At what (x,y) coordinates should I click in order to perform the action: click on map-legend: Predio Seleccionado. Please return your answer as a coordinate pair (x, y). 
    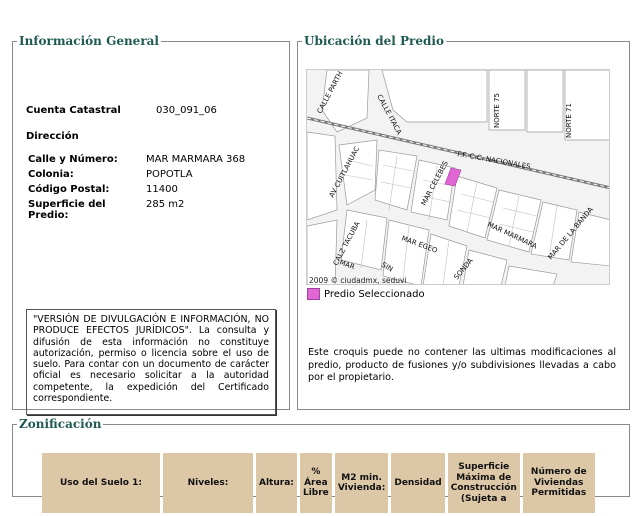
    Looking at the image, I should click on (366, 294).